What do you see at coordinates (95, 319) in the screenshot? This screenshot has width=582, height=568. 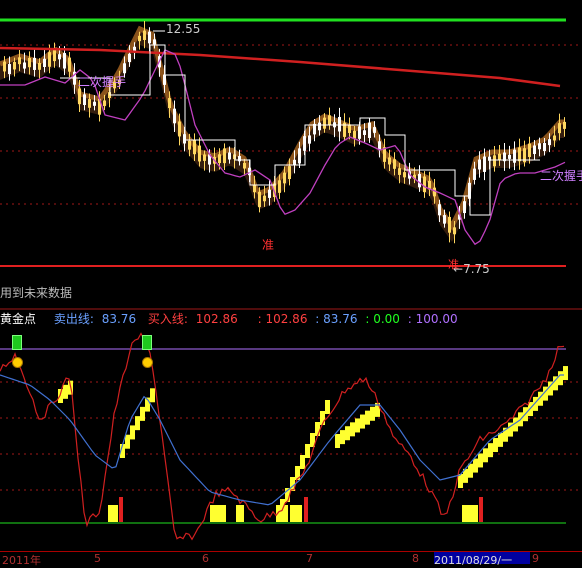 I see `sell-line-label: 卖出线: 83.76` at bounding box center [95, 319].